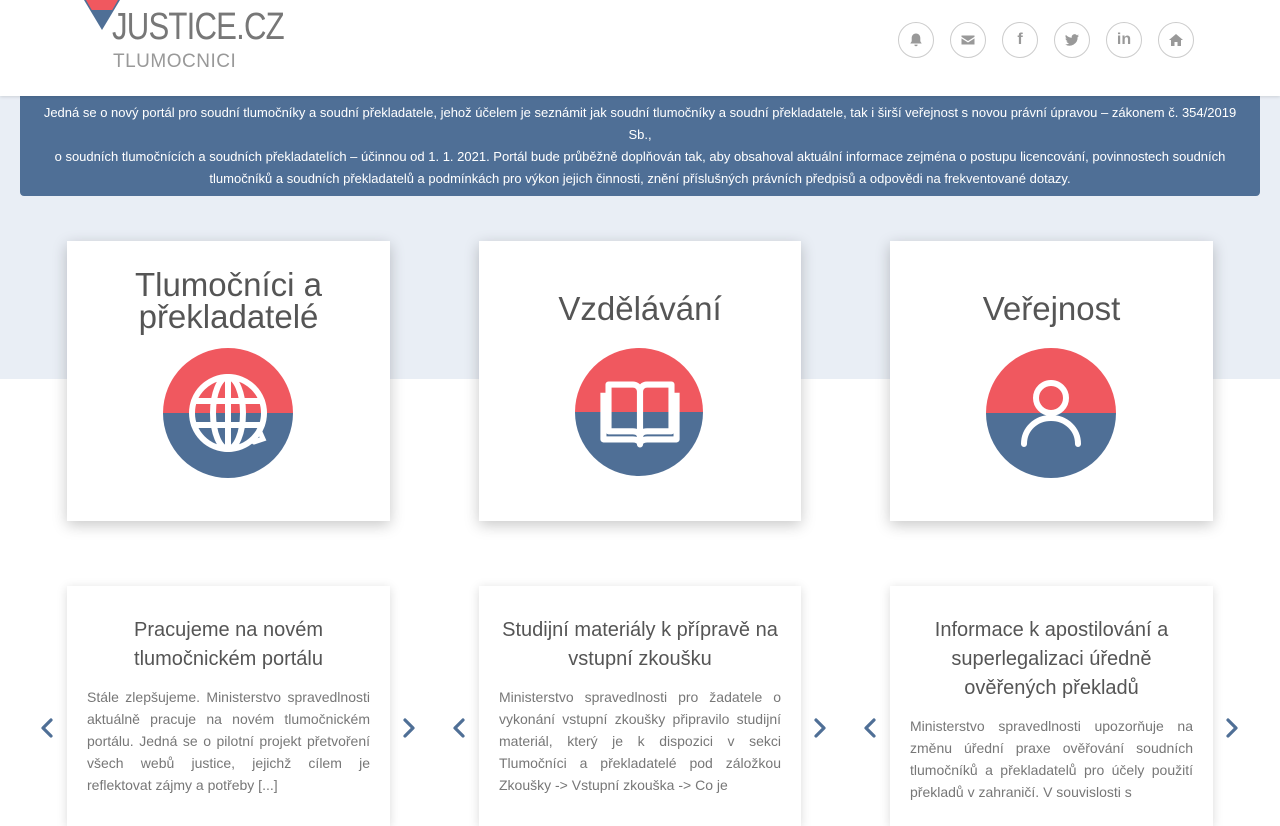 This screenshot has width=1280, height=826. What do you see at coordinates (1051, 308) in the screenshot?
I see `category-title: Veřejnost` at bounding box center [1051, 308].